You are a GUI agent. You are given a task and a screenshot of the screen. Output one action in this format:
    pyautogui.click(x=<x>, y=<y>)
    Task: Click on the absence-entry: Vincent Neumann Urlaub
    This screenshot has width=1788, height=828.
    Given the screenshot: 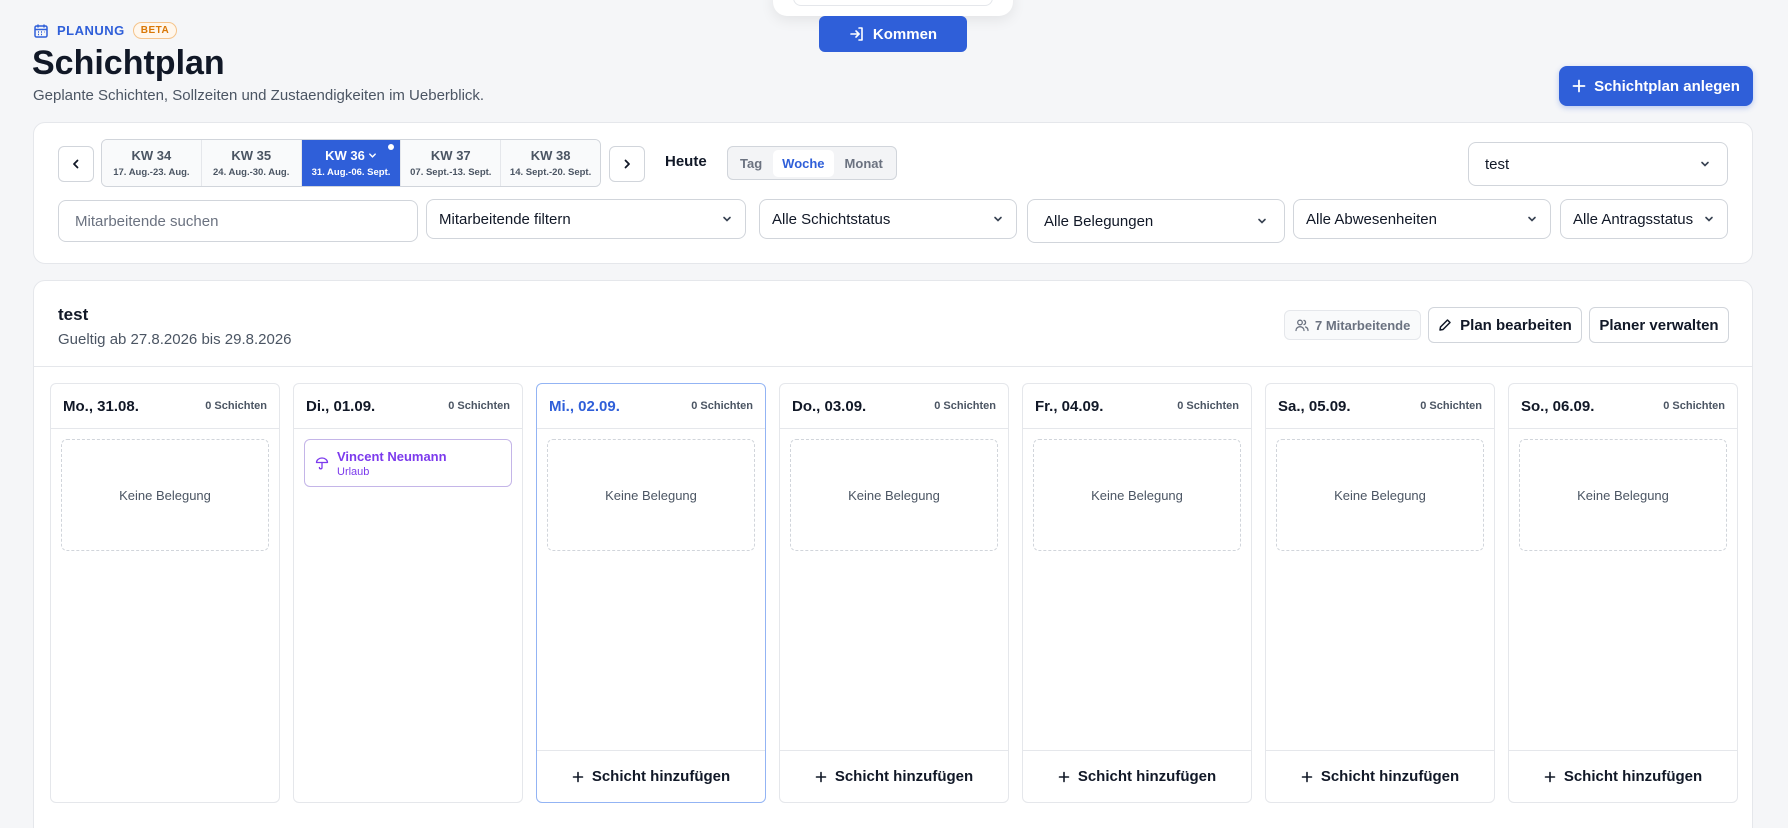 What is the action you would take?
    pyautogui.click(x=408, y=463)
    